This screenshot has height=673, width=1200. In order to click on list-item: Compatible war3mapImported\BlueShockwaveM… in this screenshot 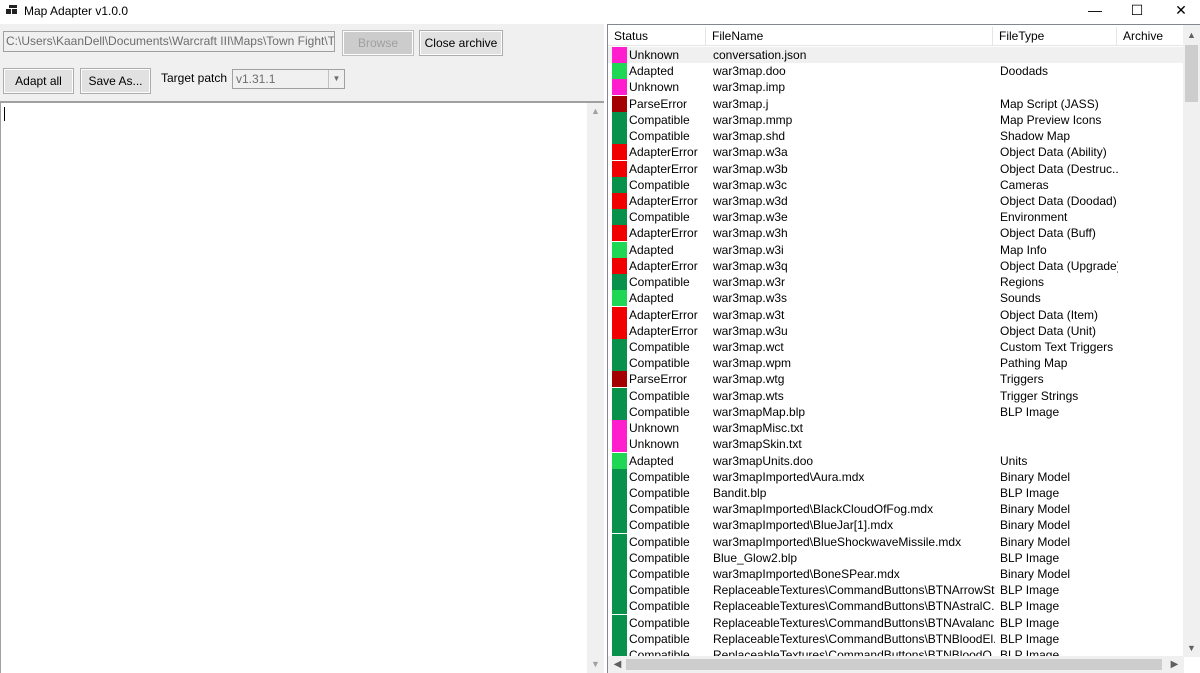, I will do `click(897, 541)`.